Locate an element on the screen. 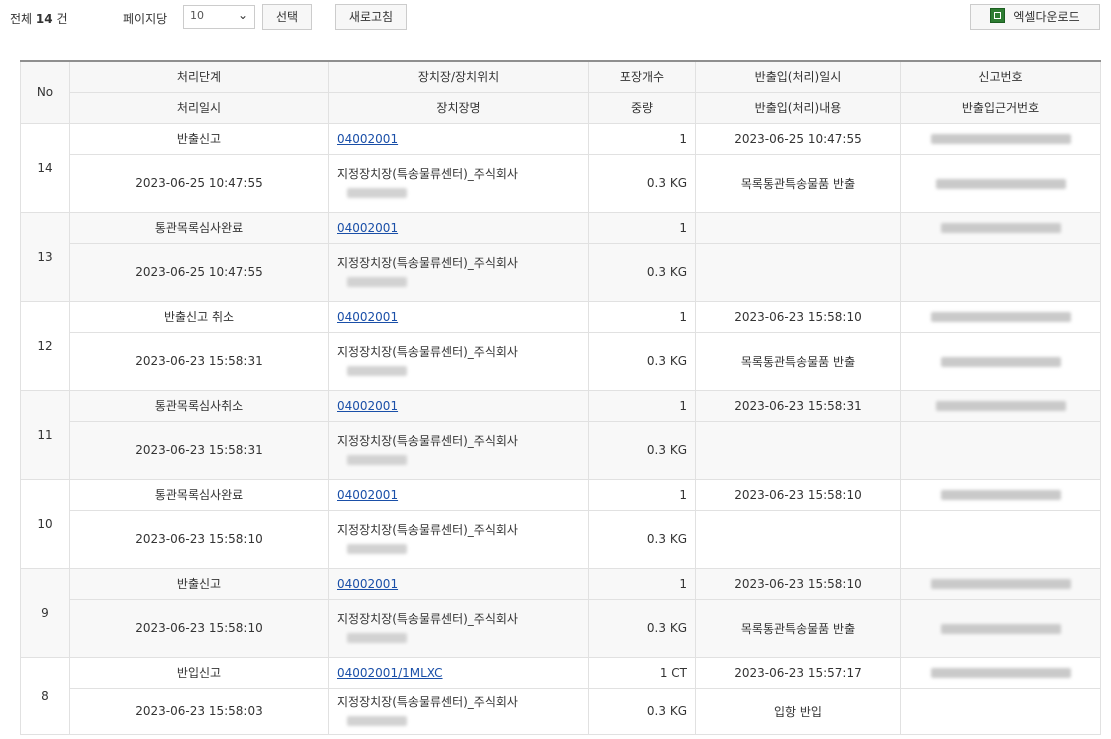 The width and height of the screenshot is (1111, 739). row-number: 10 is located at coordinates (45, 523).